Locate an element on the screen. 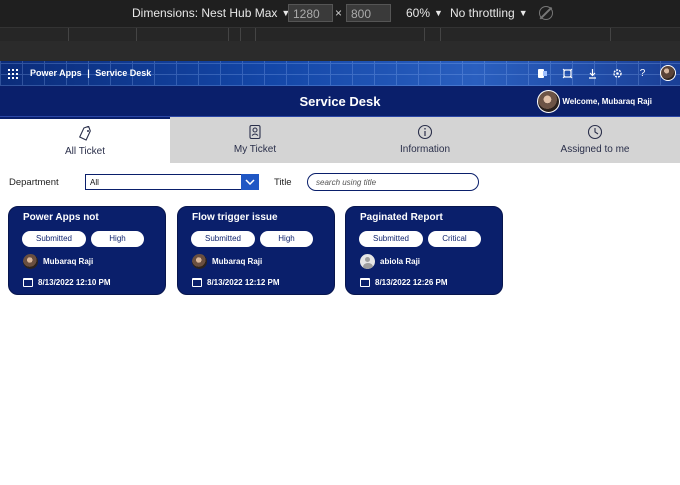 The image size is (680, 485). dimensions-dropdown: Dimensions: Nest Hub Max ▼ is located at coordinates (211, 13).